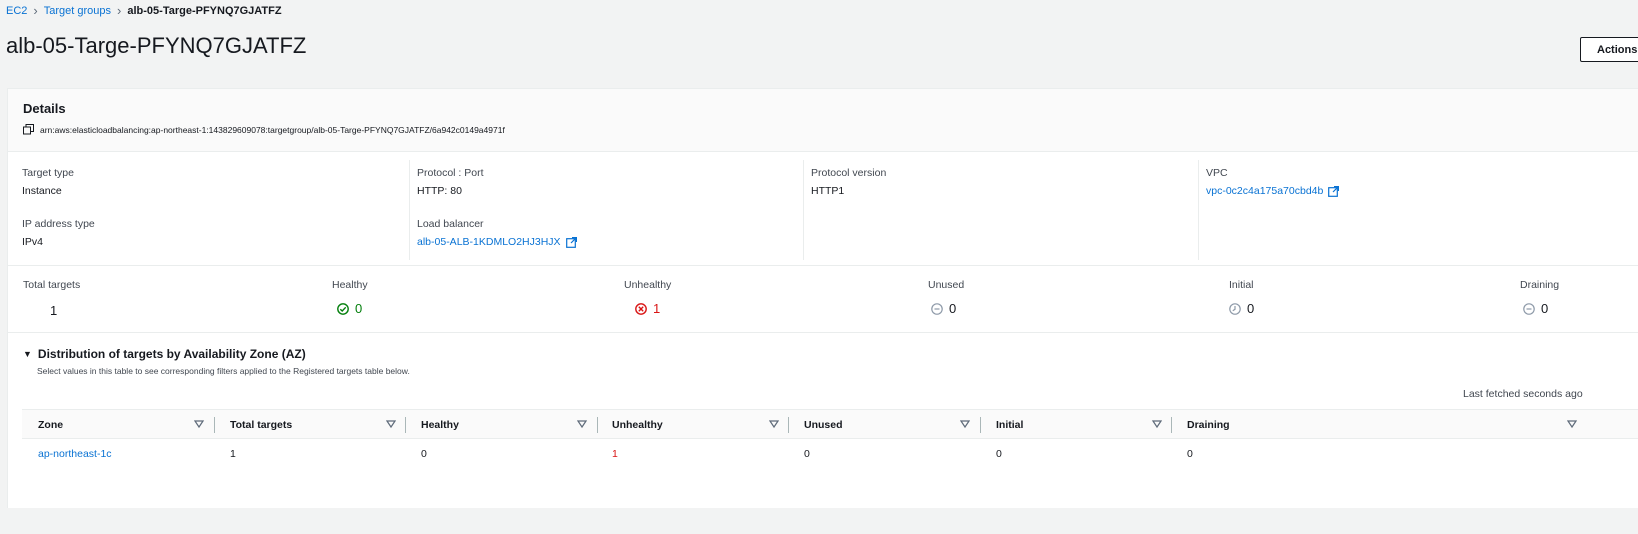 This screenshot has width=1638, height=534. I want to click on table-row: ap-northeast-1c 1 0 1 0 0 0, so click(830, 454).